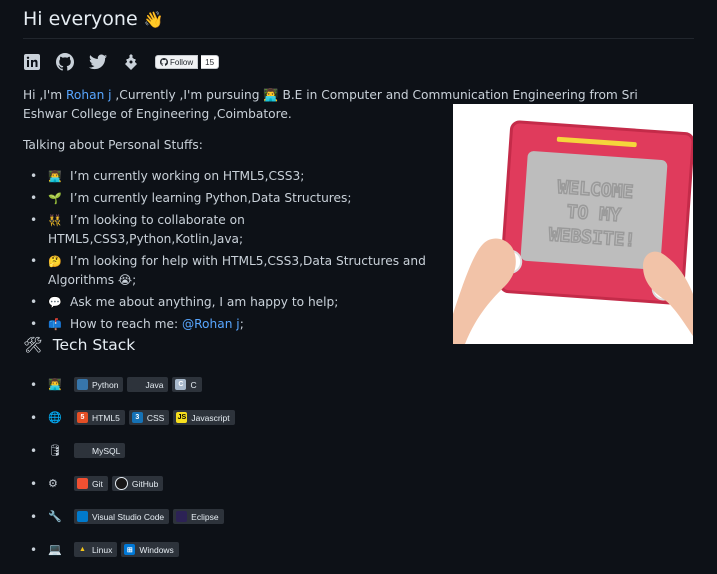 Image resolution: width=717 pixels, height=574 pixels. What do you see at coordinates (94, 345) in the screenshot?
I see `tech-stack-title: Tech Stack` at bounding box center [94, 345].